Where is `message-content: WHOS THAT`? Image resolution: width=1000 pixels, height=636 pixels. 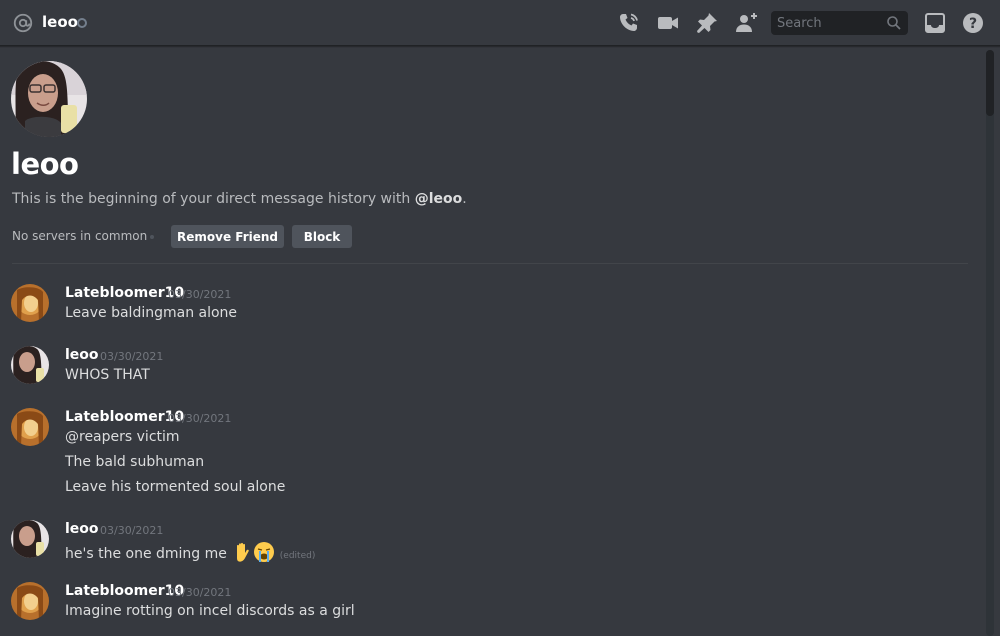
message-content: WHOS THAT is located at coordinates (107, 375).